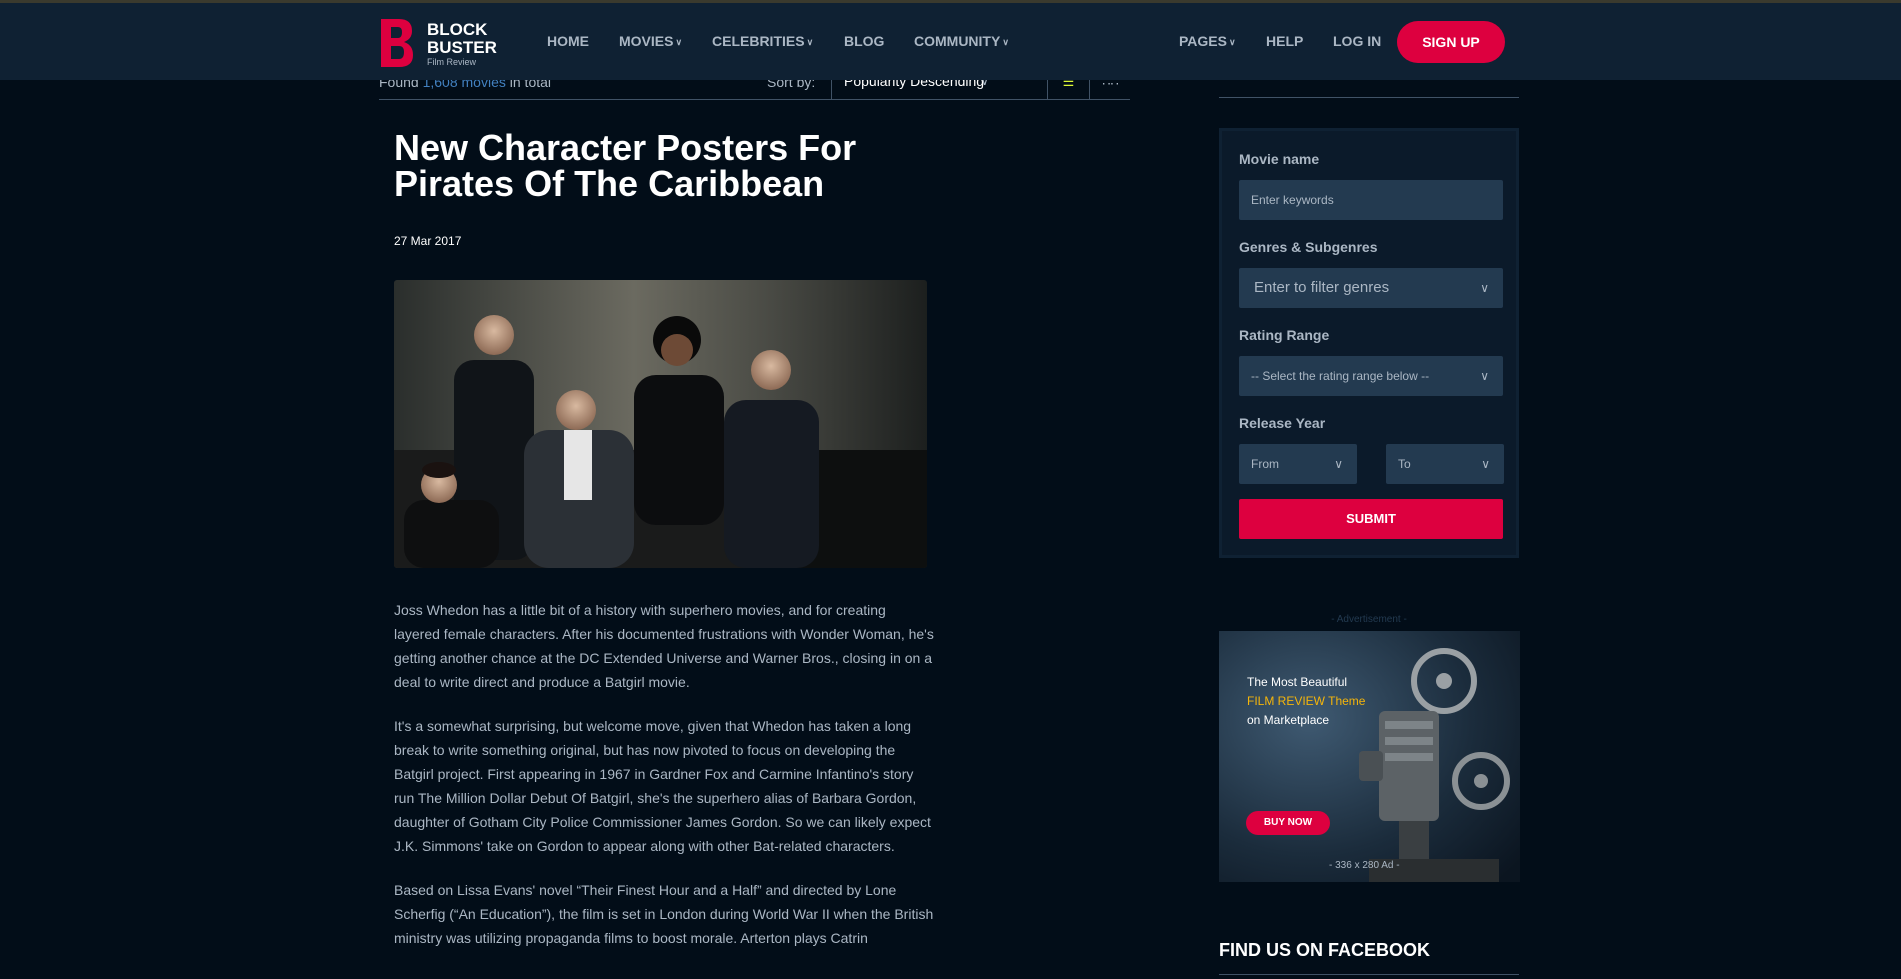 Image resolution: width=1901 pixels, height=979 pixels. What do you see at coordinates (1371, 519) in the screenshot?
I see `submit-button: SUBMIT` at bounding box center [1371, 519].